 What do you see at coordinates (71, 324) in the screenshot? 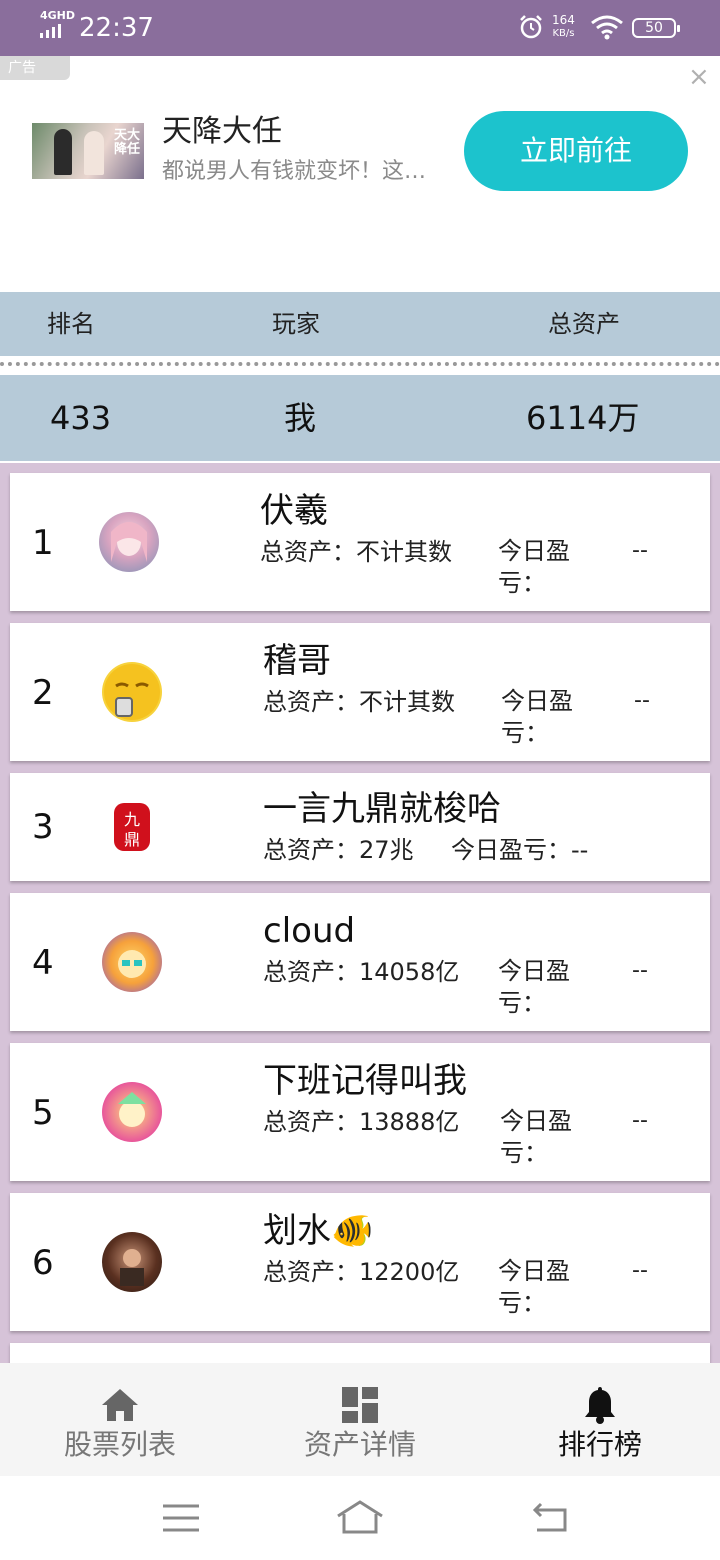
I see `rank-column-header: 排名` at bounding box center [71, 324].